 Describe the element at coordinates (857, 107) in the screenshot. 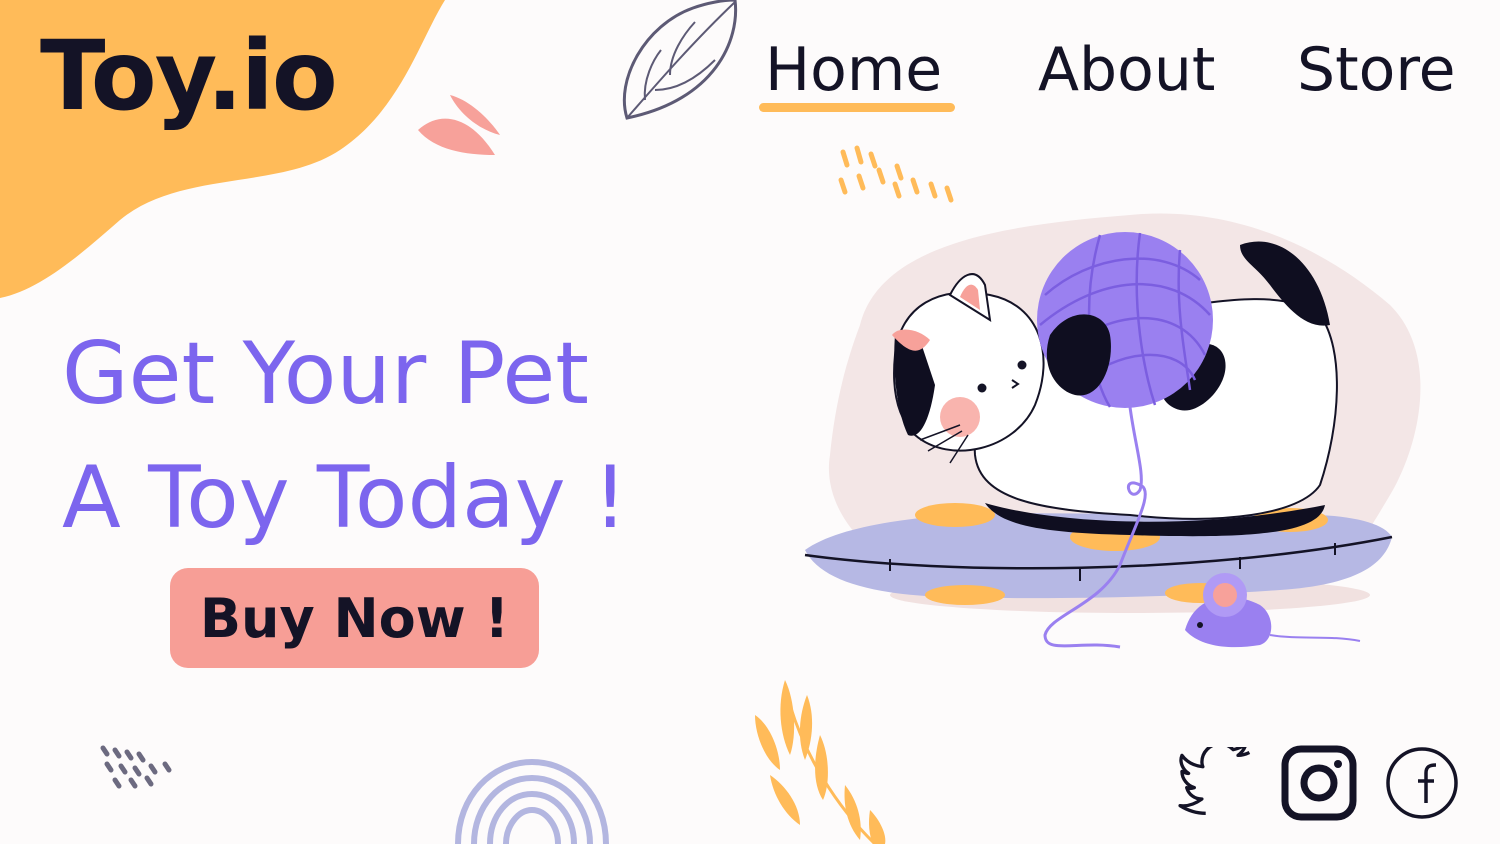

I see `active-nav-indicator` at that location.